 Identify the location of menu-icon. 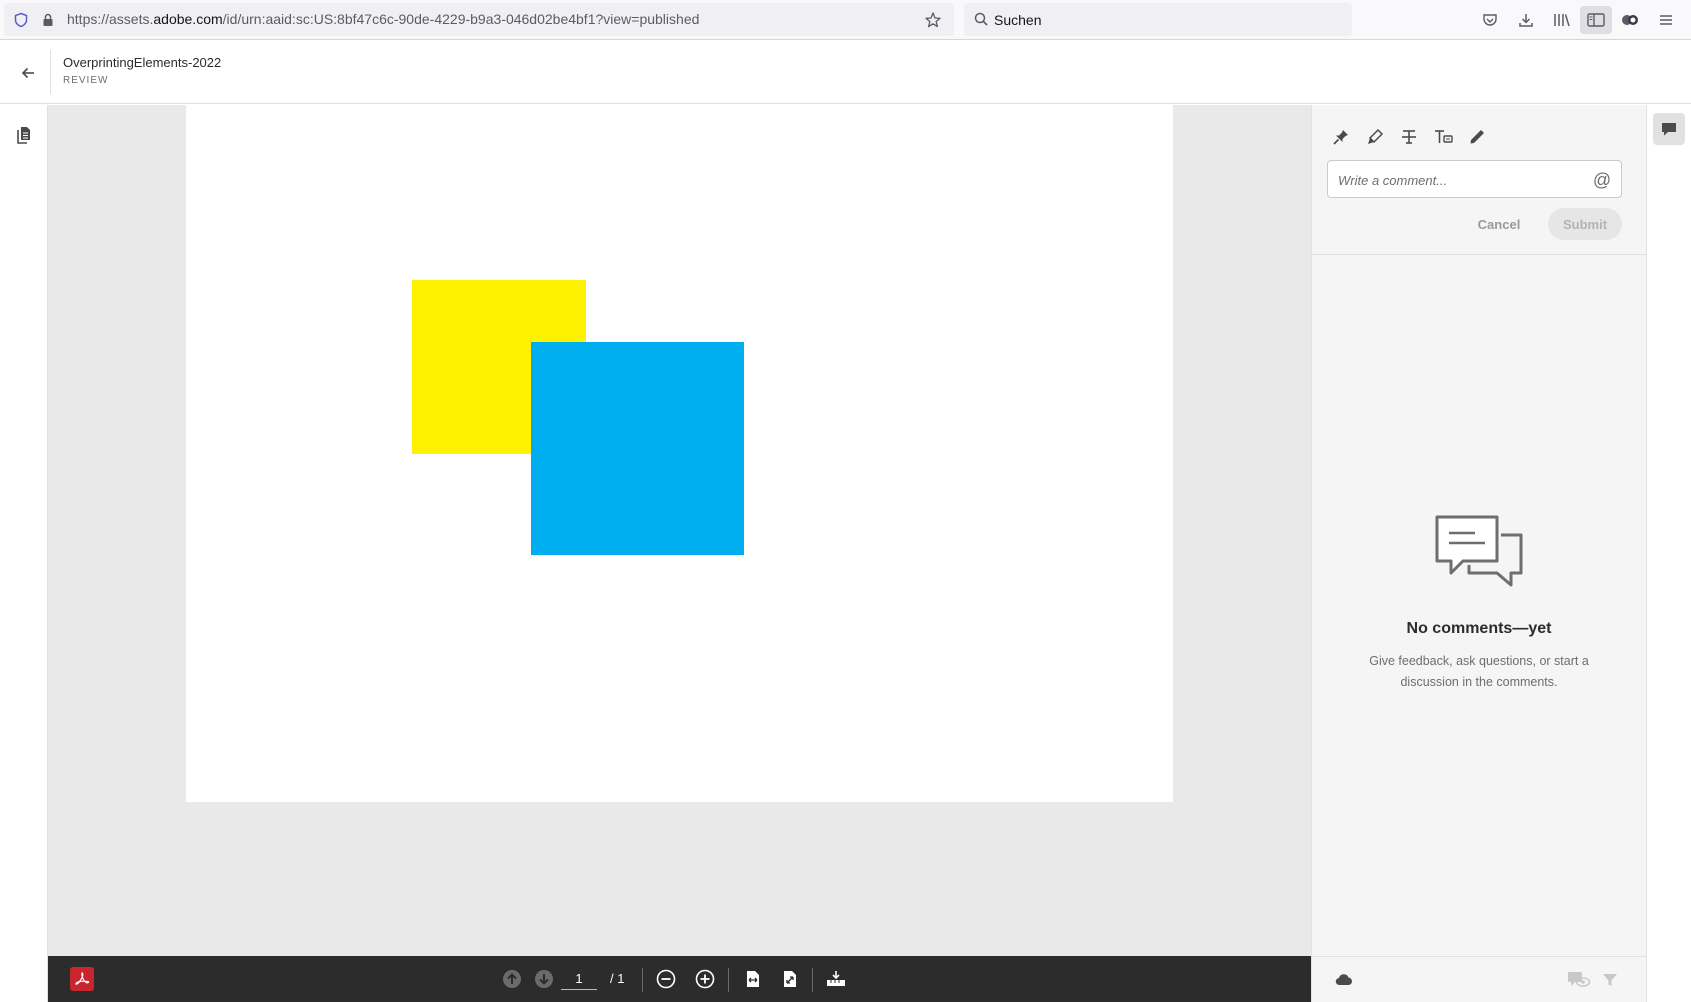
(1666, 20).